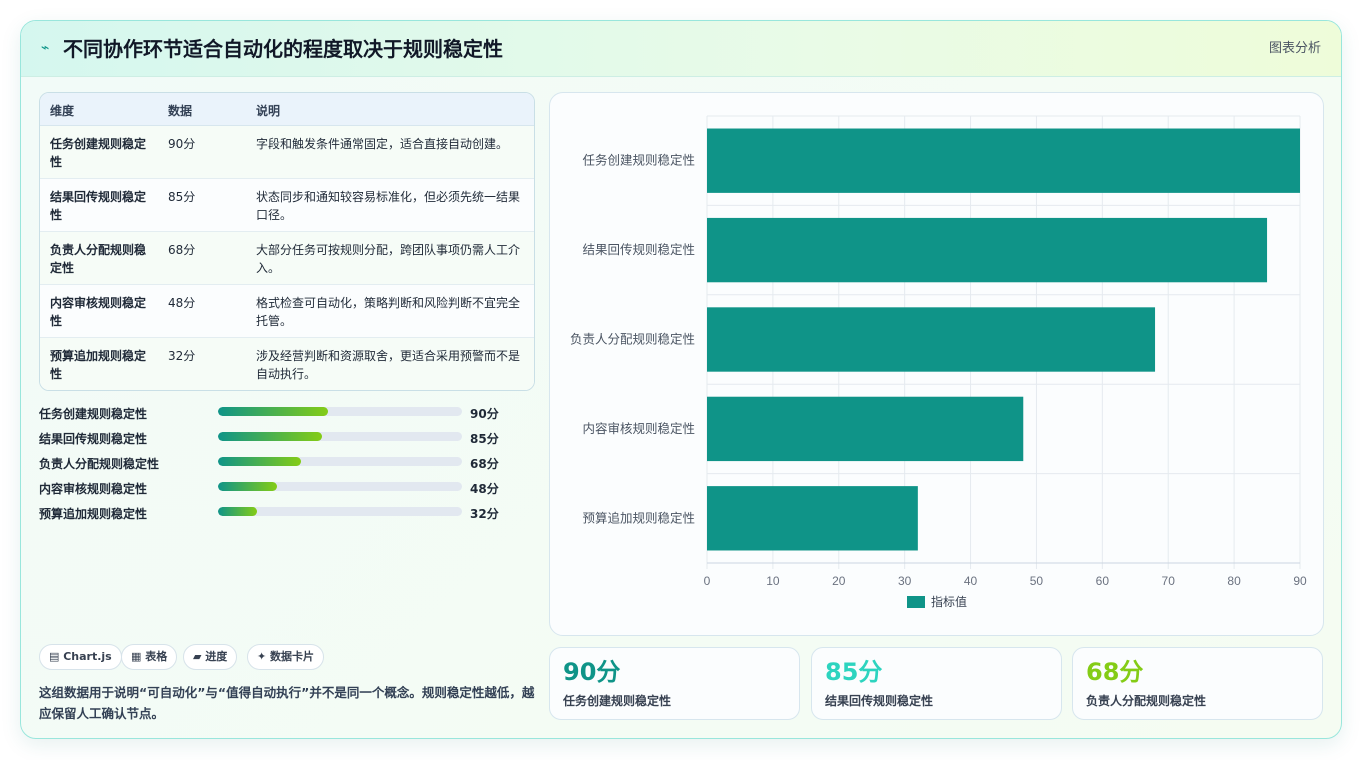 The width and height of the screenshot is (1363, 760). What do you see at coordinates (98, 259) in the screenshot?
I see `row-dimension: 负责人分配规则稳定性` at bounding box center [98, 259].